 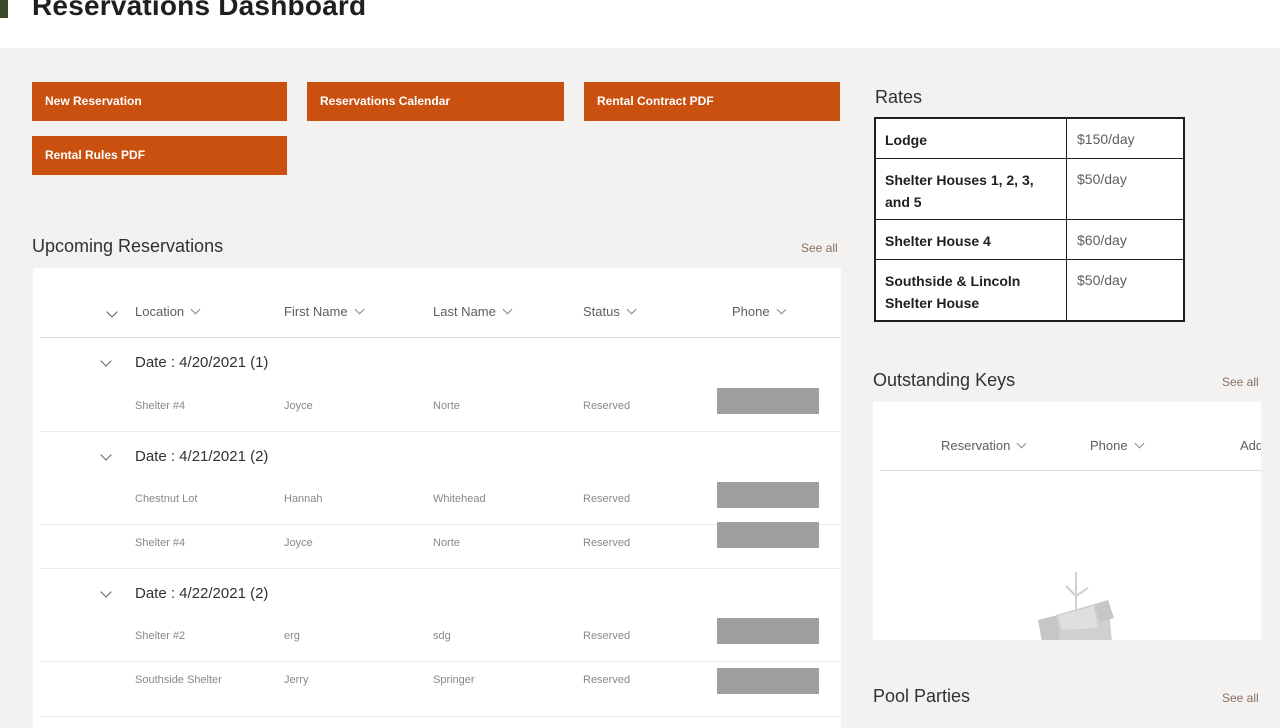 I want to click on empty-box-illustration, so click(x=1076, y=606).